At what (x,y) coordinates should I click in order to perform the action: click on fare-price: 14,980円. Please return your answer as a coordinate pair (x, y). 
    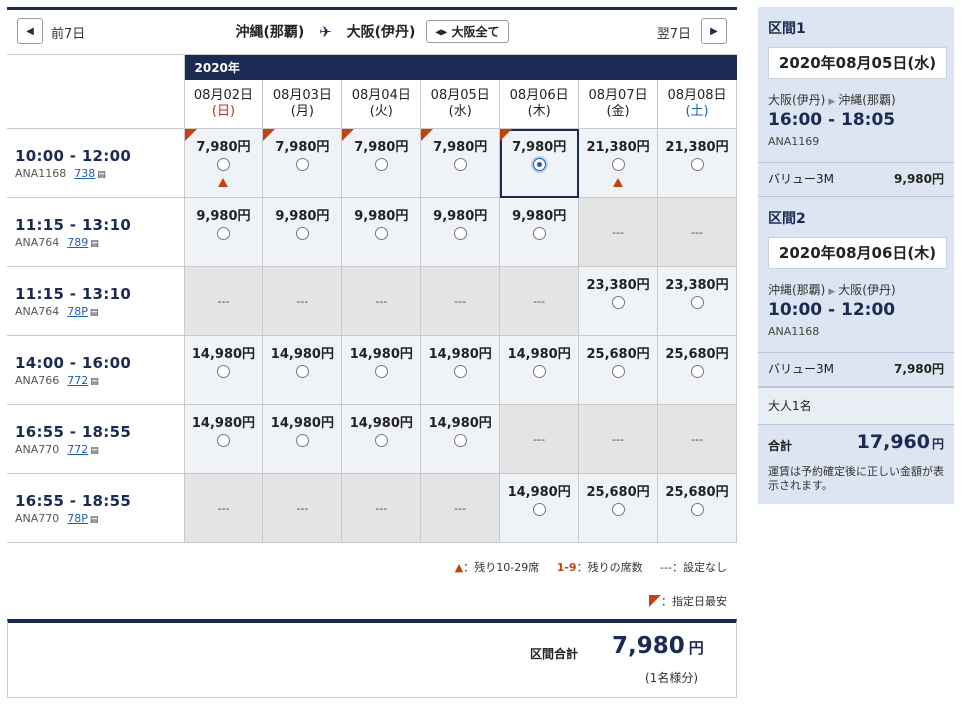
    Looking at the image, I should click on (223, 354).